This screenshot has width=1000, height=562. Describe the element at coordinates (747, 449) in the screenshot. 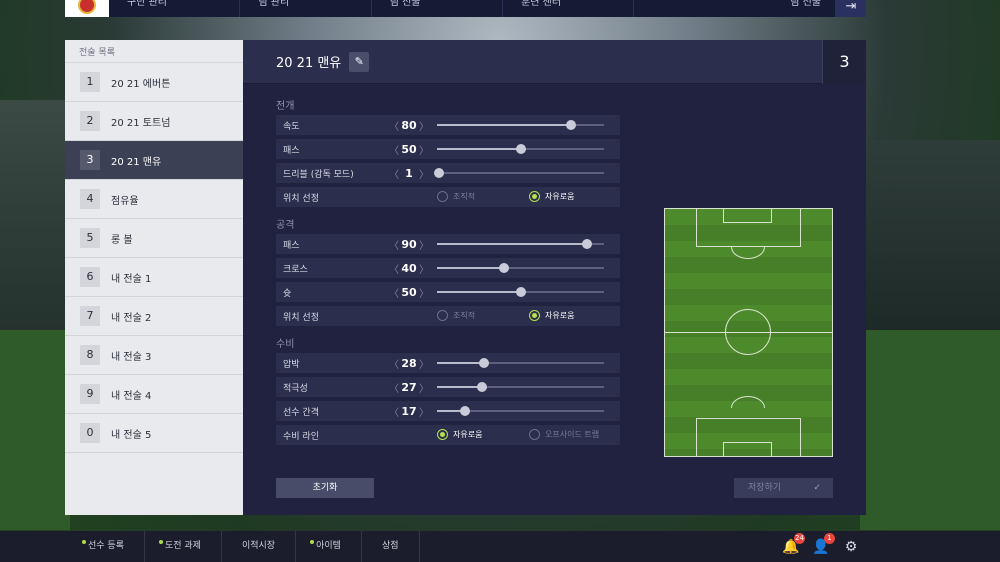

I see `goal-box-bottom` at that location.